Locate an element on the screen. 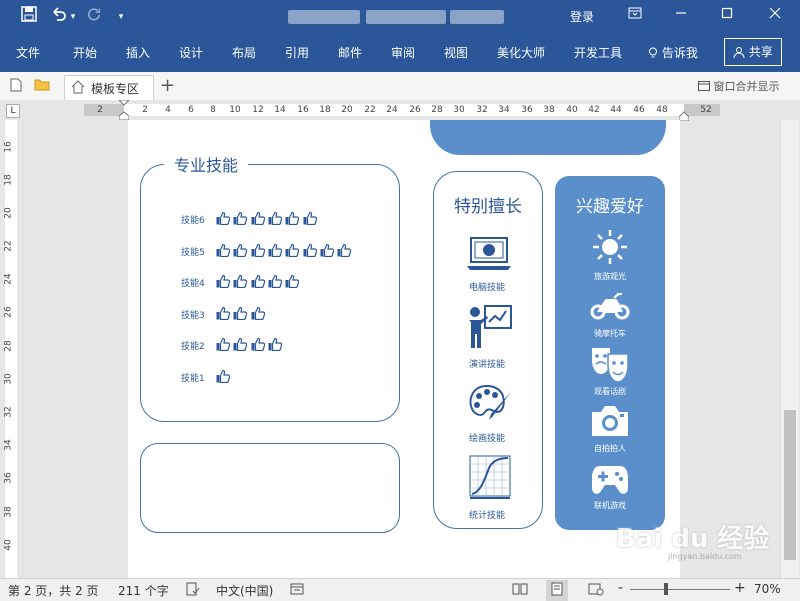 Image resolution: width=800 pixels, height=601 pixels. menu-home: 开始 is located at coordinates (85, 52).